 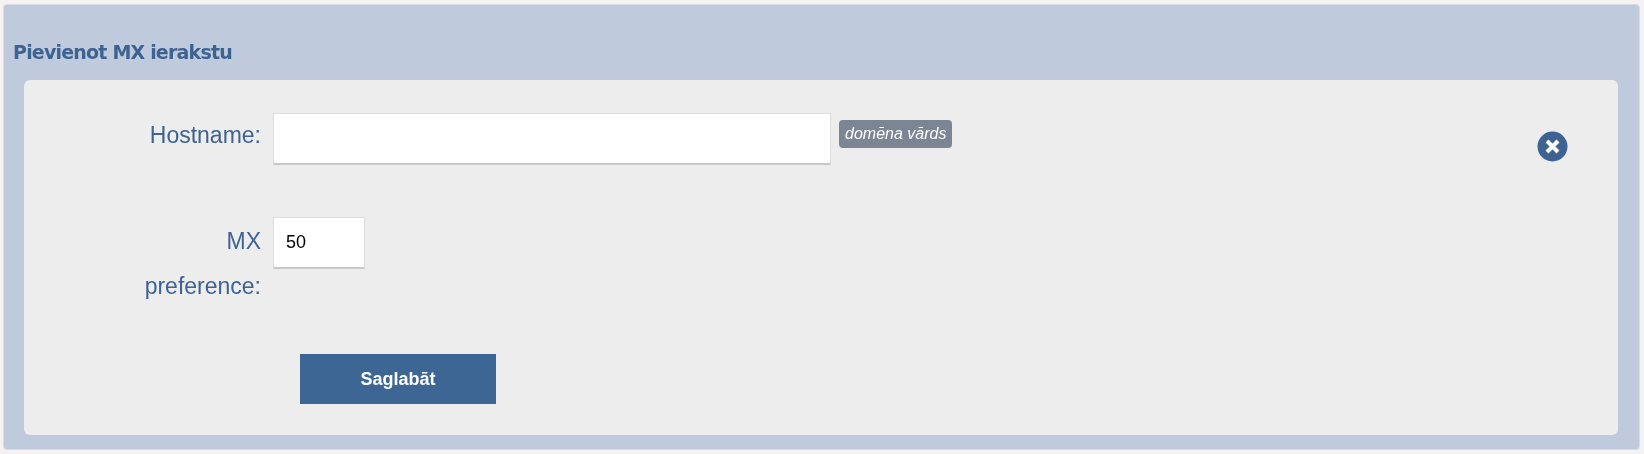 I want to click on close-icon, so click(x=1552, y=146).